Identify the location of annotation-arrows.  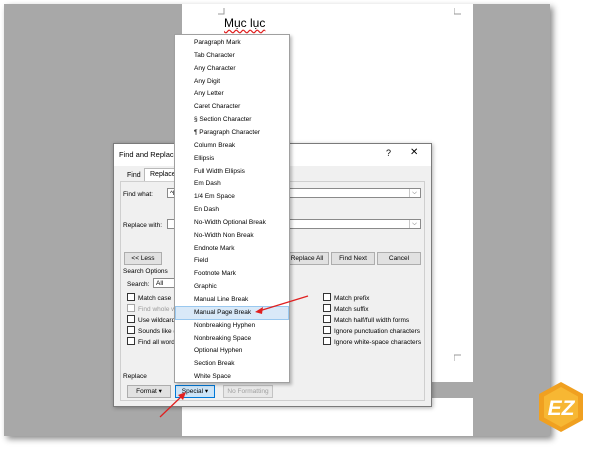
(234, 356).